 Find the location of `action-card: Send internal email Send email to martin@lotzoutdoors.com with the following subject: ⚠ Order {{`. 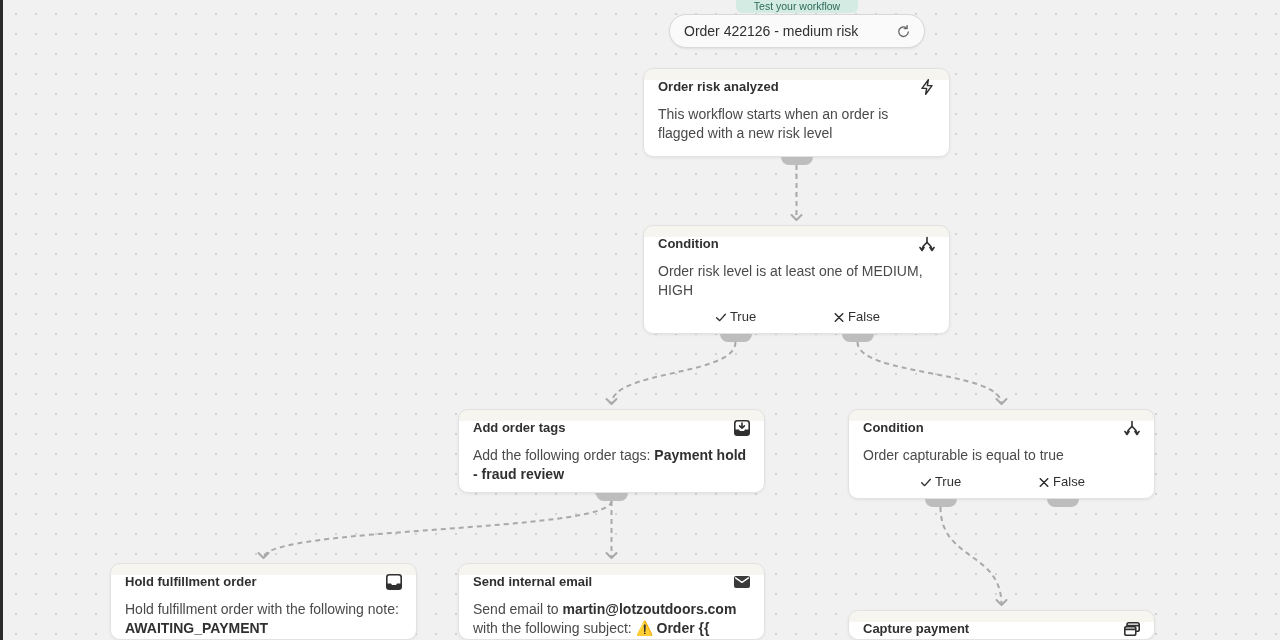

action-card: Send internal email Send email to martin@lotzoutdoors.com with the following subject: ⚠ Order {{ is located at coordinates (611, 601).